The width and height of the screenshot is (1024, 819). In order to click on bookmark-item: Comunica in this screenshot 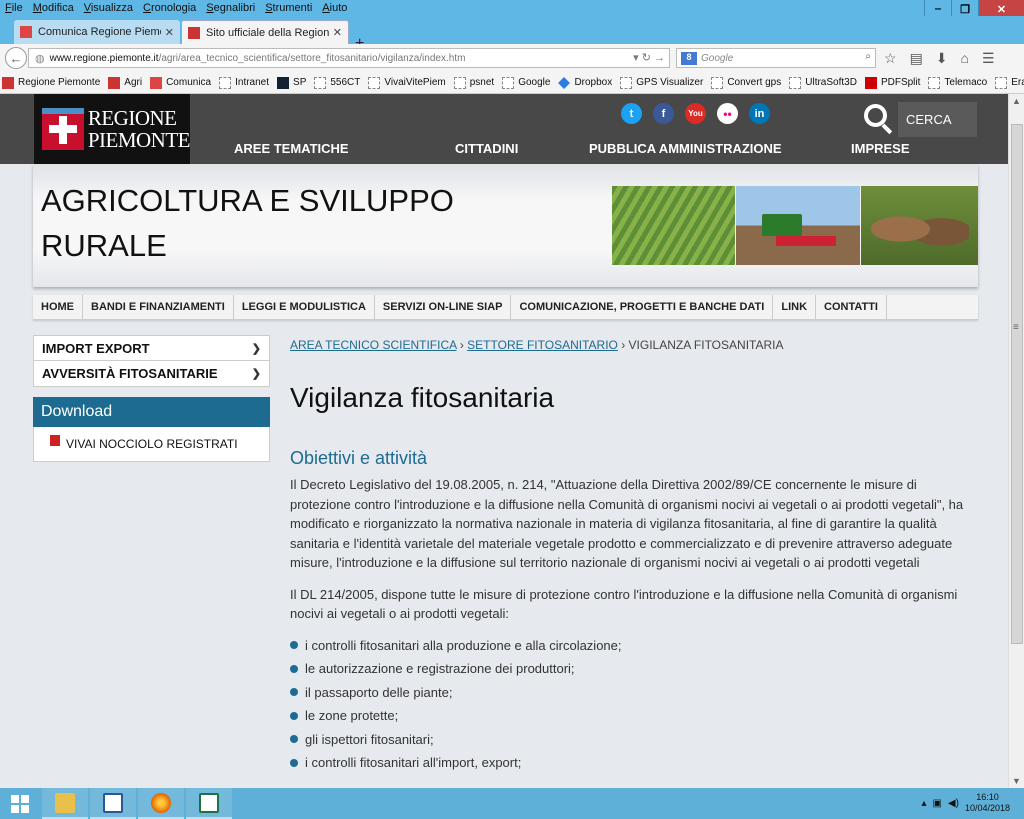, I will do `click(180, 82)`.